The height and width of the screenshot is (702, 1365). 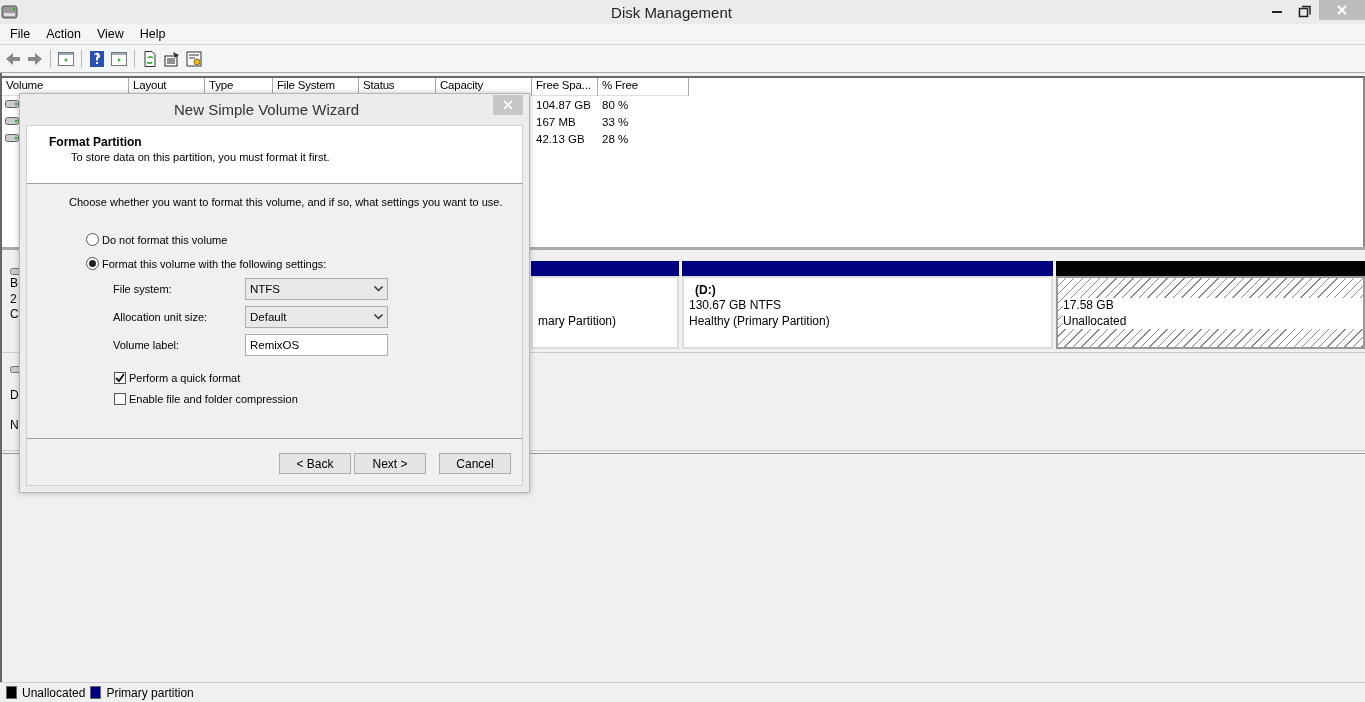 What do you see at coordinates (316, 289) in the screenshot?
I see `dropdown: NTFS` at bounding box center [316, 289].